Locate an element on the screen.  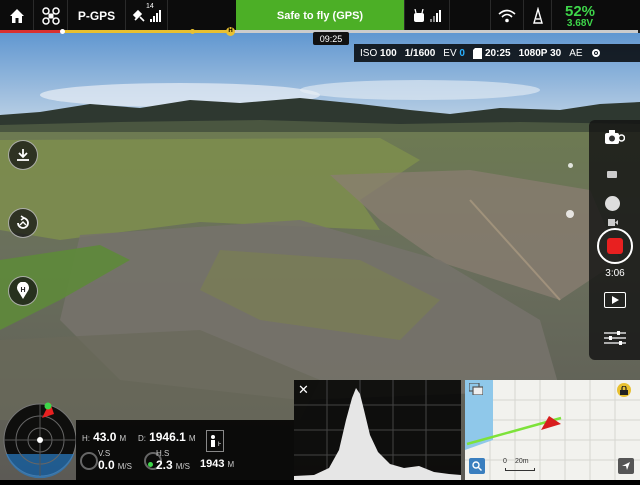
ae-lock-dot is located at coordinates (570, 165).